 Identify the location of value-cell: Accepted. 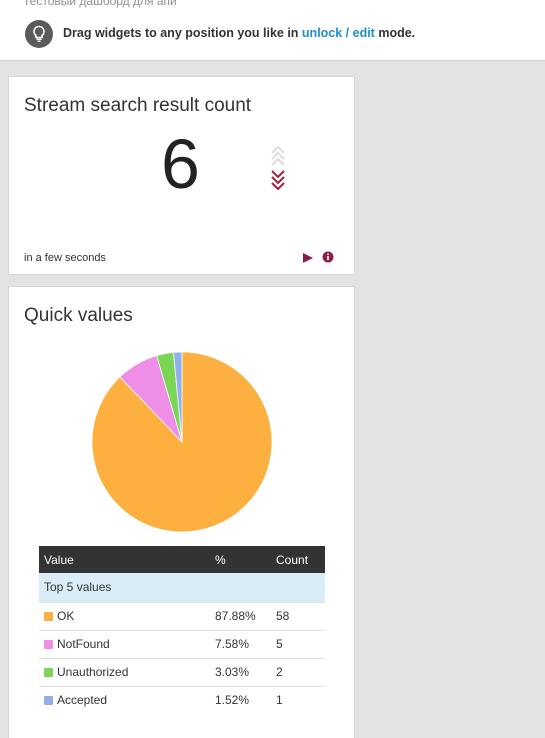
(124, 699).